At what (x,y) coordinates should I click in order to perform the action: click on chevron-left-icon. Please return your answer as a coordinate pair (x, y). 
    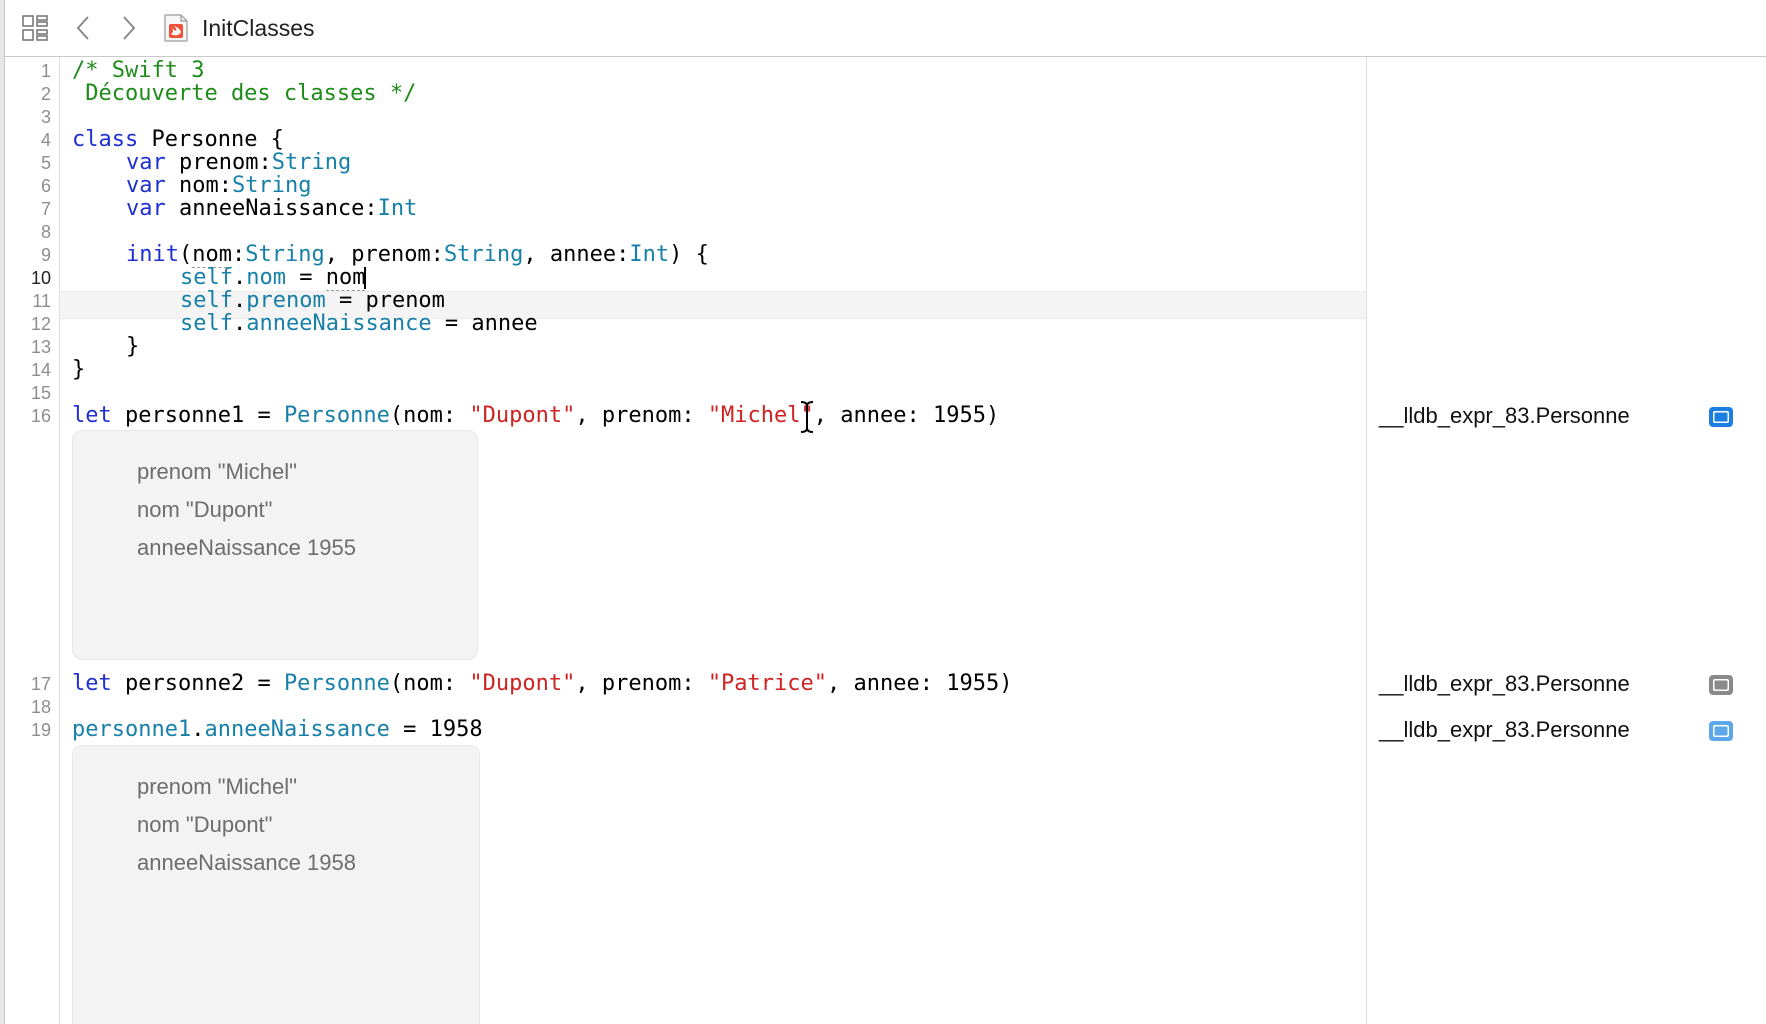
    Looking at the image, I should click on (82, 28).